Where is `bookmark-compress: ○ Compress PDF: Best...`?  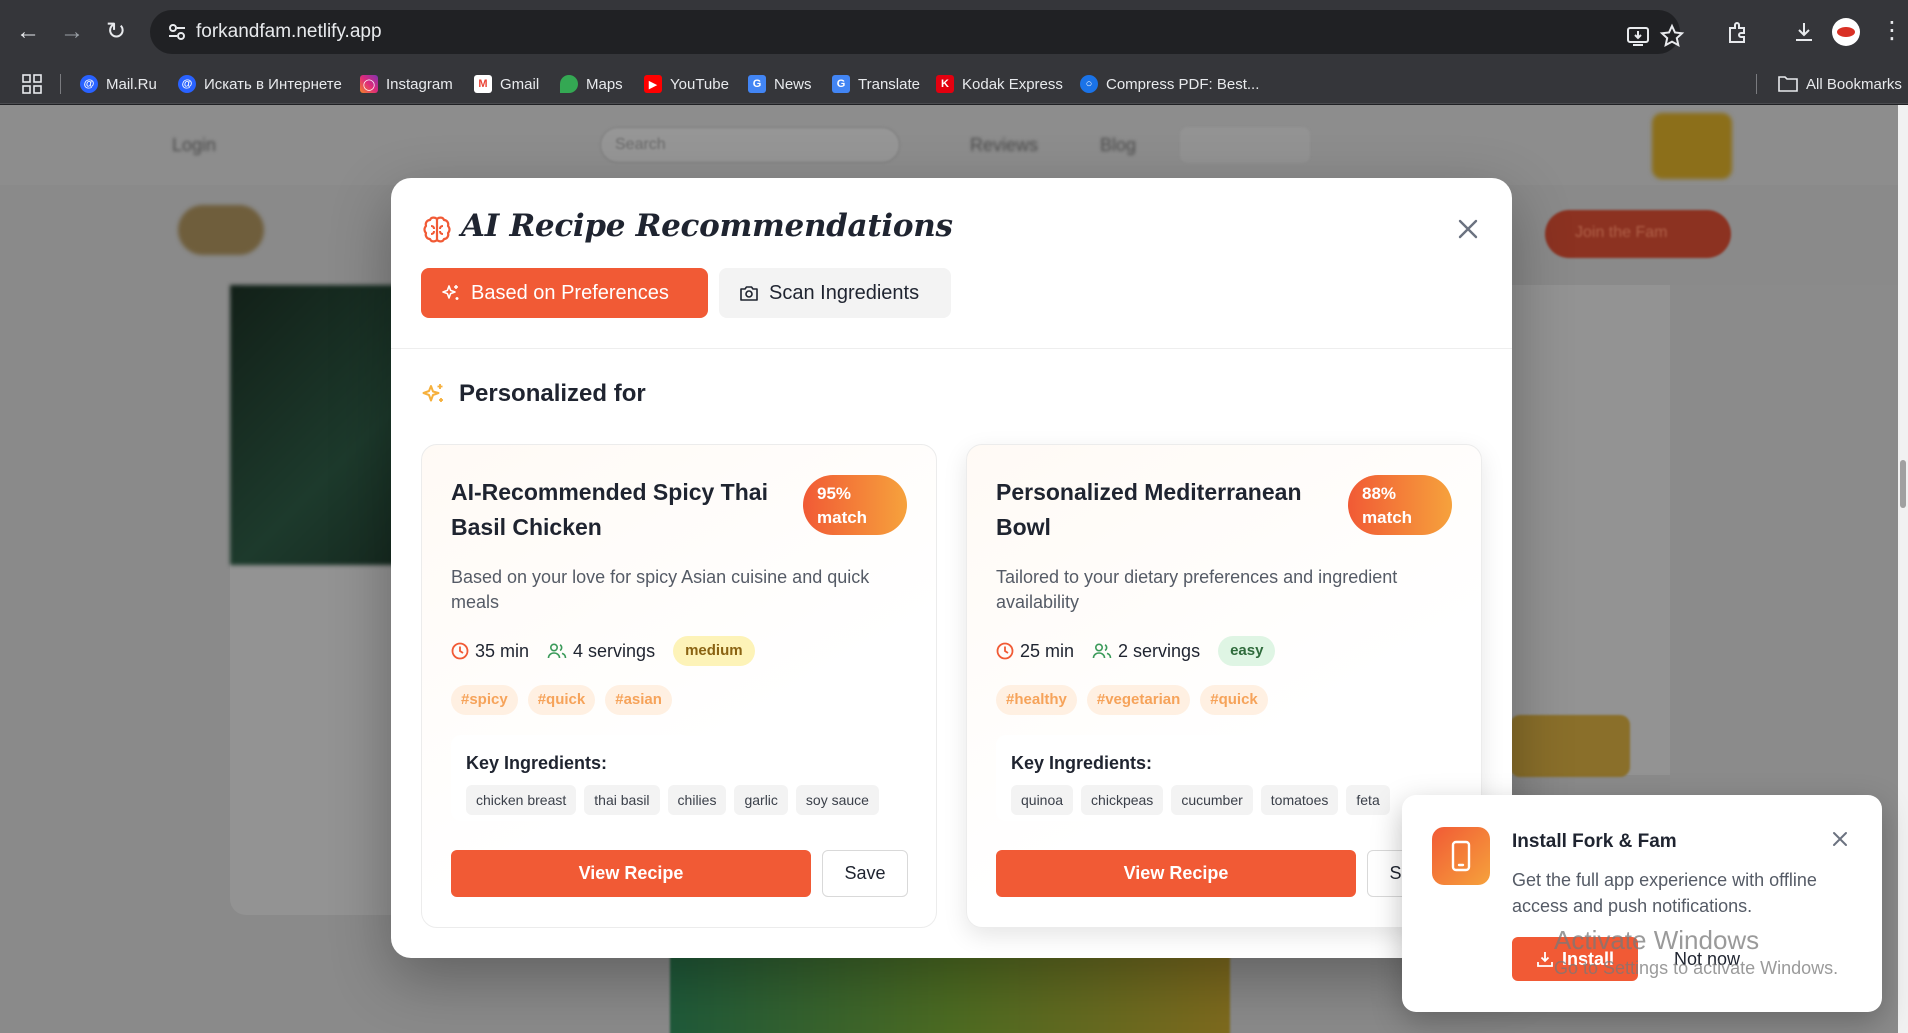 bookmark-compress: ○ Compress PDF: Best... is located at coordinates (1169, 84).